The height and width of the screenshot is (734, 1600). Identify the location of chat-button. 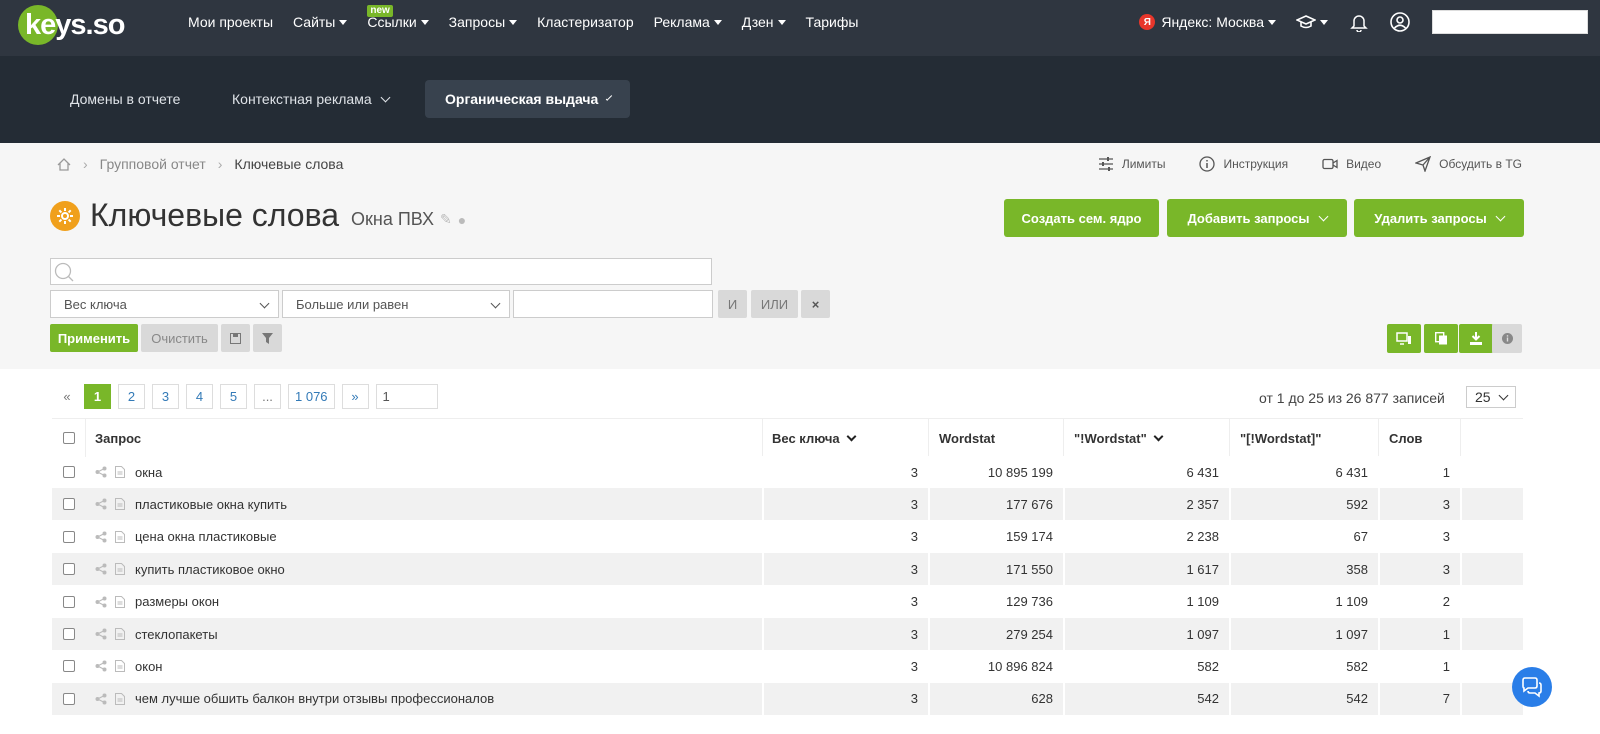
(1532, 687).